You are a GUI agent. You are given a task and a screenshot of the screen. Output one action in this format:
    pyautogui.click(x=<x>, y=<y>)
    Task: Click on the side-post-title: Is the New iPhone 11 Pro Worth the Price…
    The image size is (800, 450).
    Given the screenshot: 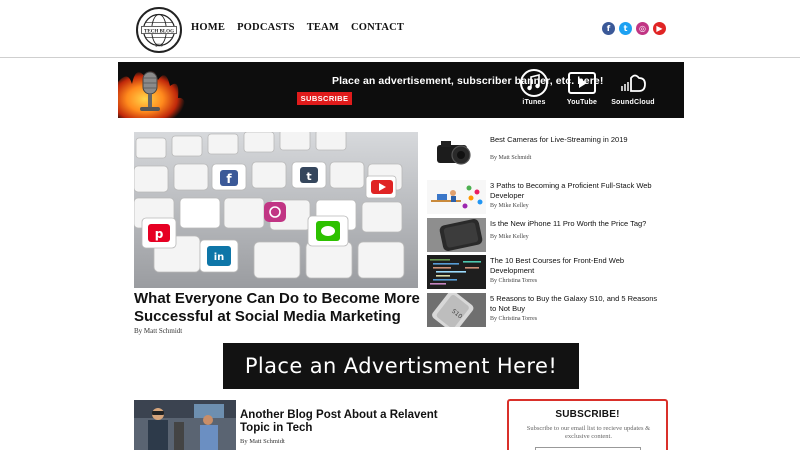 What is the action you would take?
    pyautogui.click(x=577, y=224)
    